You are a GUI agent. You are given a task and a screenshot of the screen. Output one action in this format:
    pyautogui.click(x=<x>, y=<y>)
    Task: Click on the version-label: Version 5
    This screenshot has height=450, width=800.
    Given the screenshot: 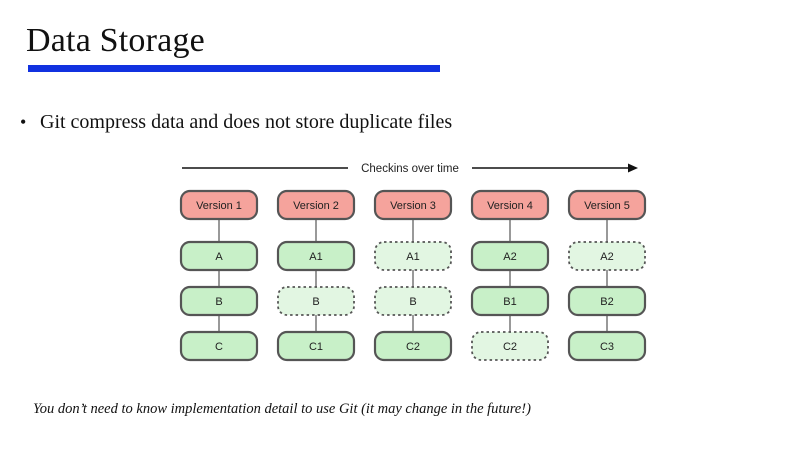 What is the action you would take?
    pyautogui.click(x=607, y=206)
    